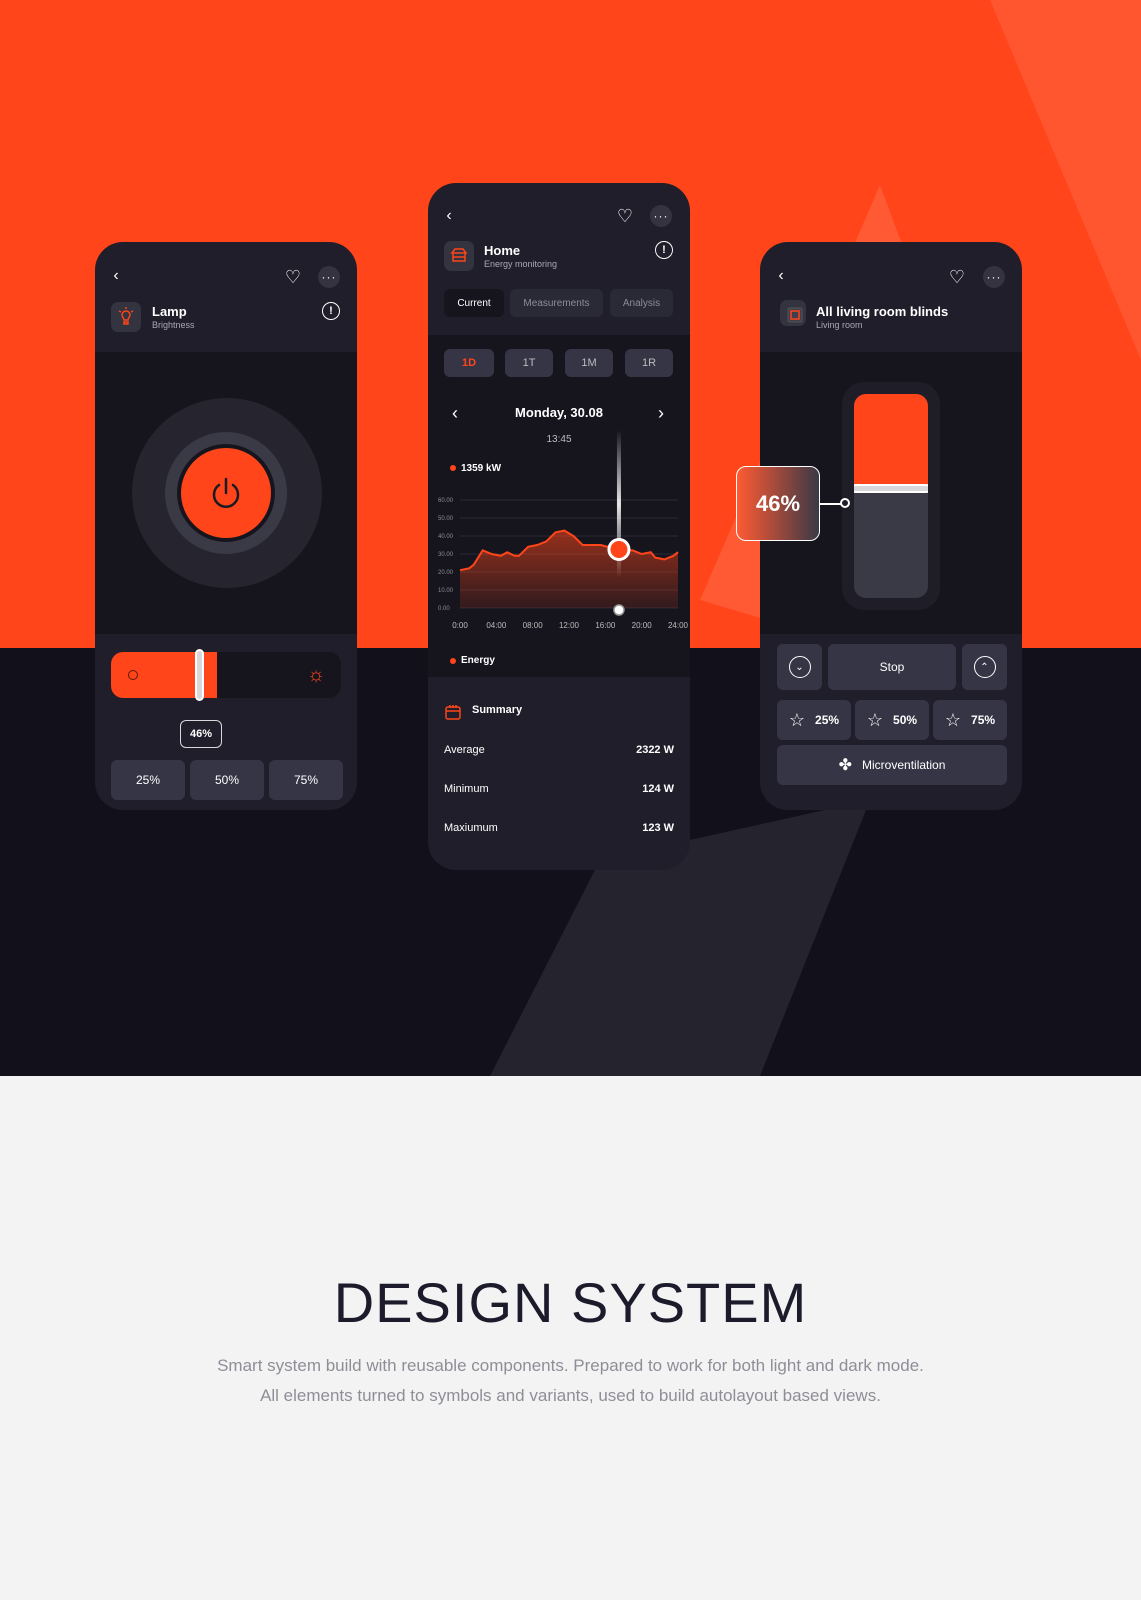  Describe the element at coordinates (619, 549) in the screenshot. I see `marker-point` at that location.